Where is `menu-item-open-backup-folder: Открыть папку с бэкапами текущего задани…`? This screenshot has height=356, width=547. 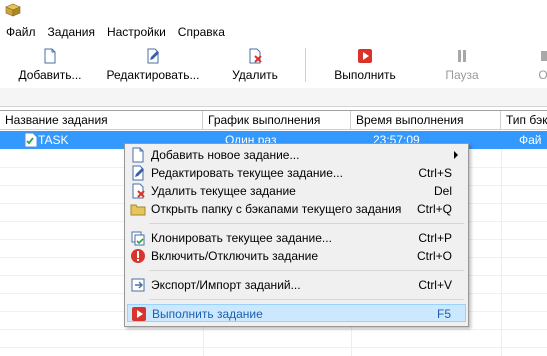 menu-item-open-backup-folder: Открыть папку с бэкапами текущего задани… is located at coordinates (296, 209).